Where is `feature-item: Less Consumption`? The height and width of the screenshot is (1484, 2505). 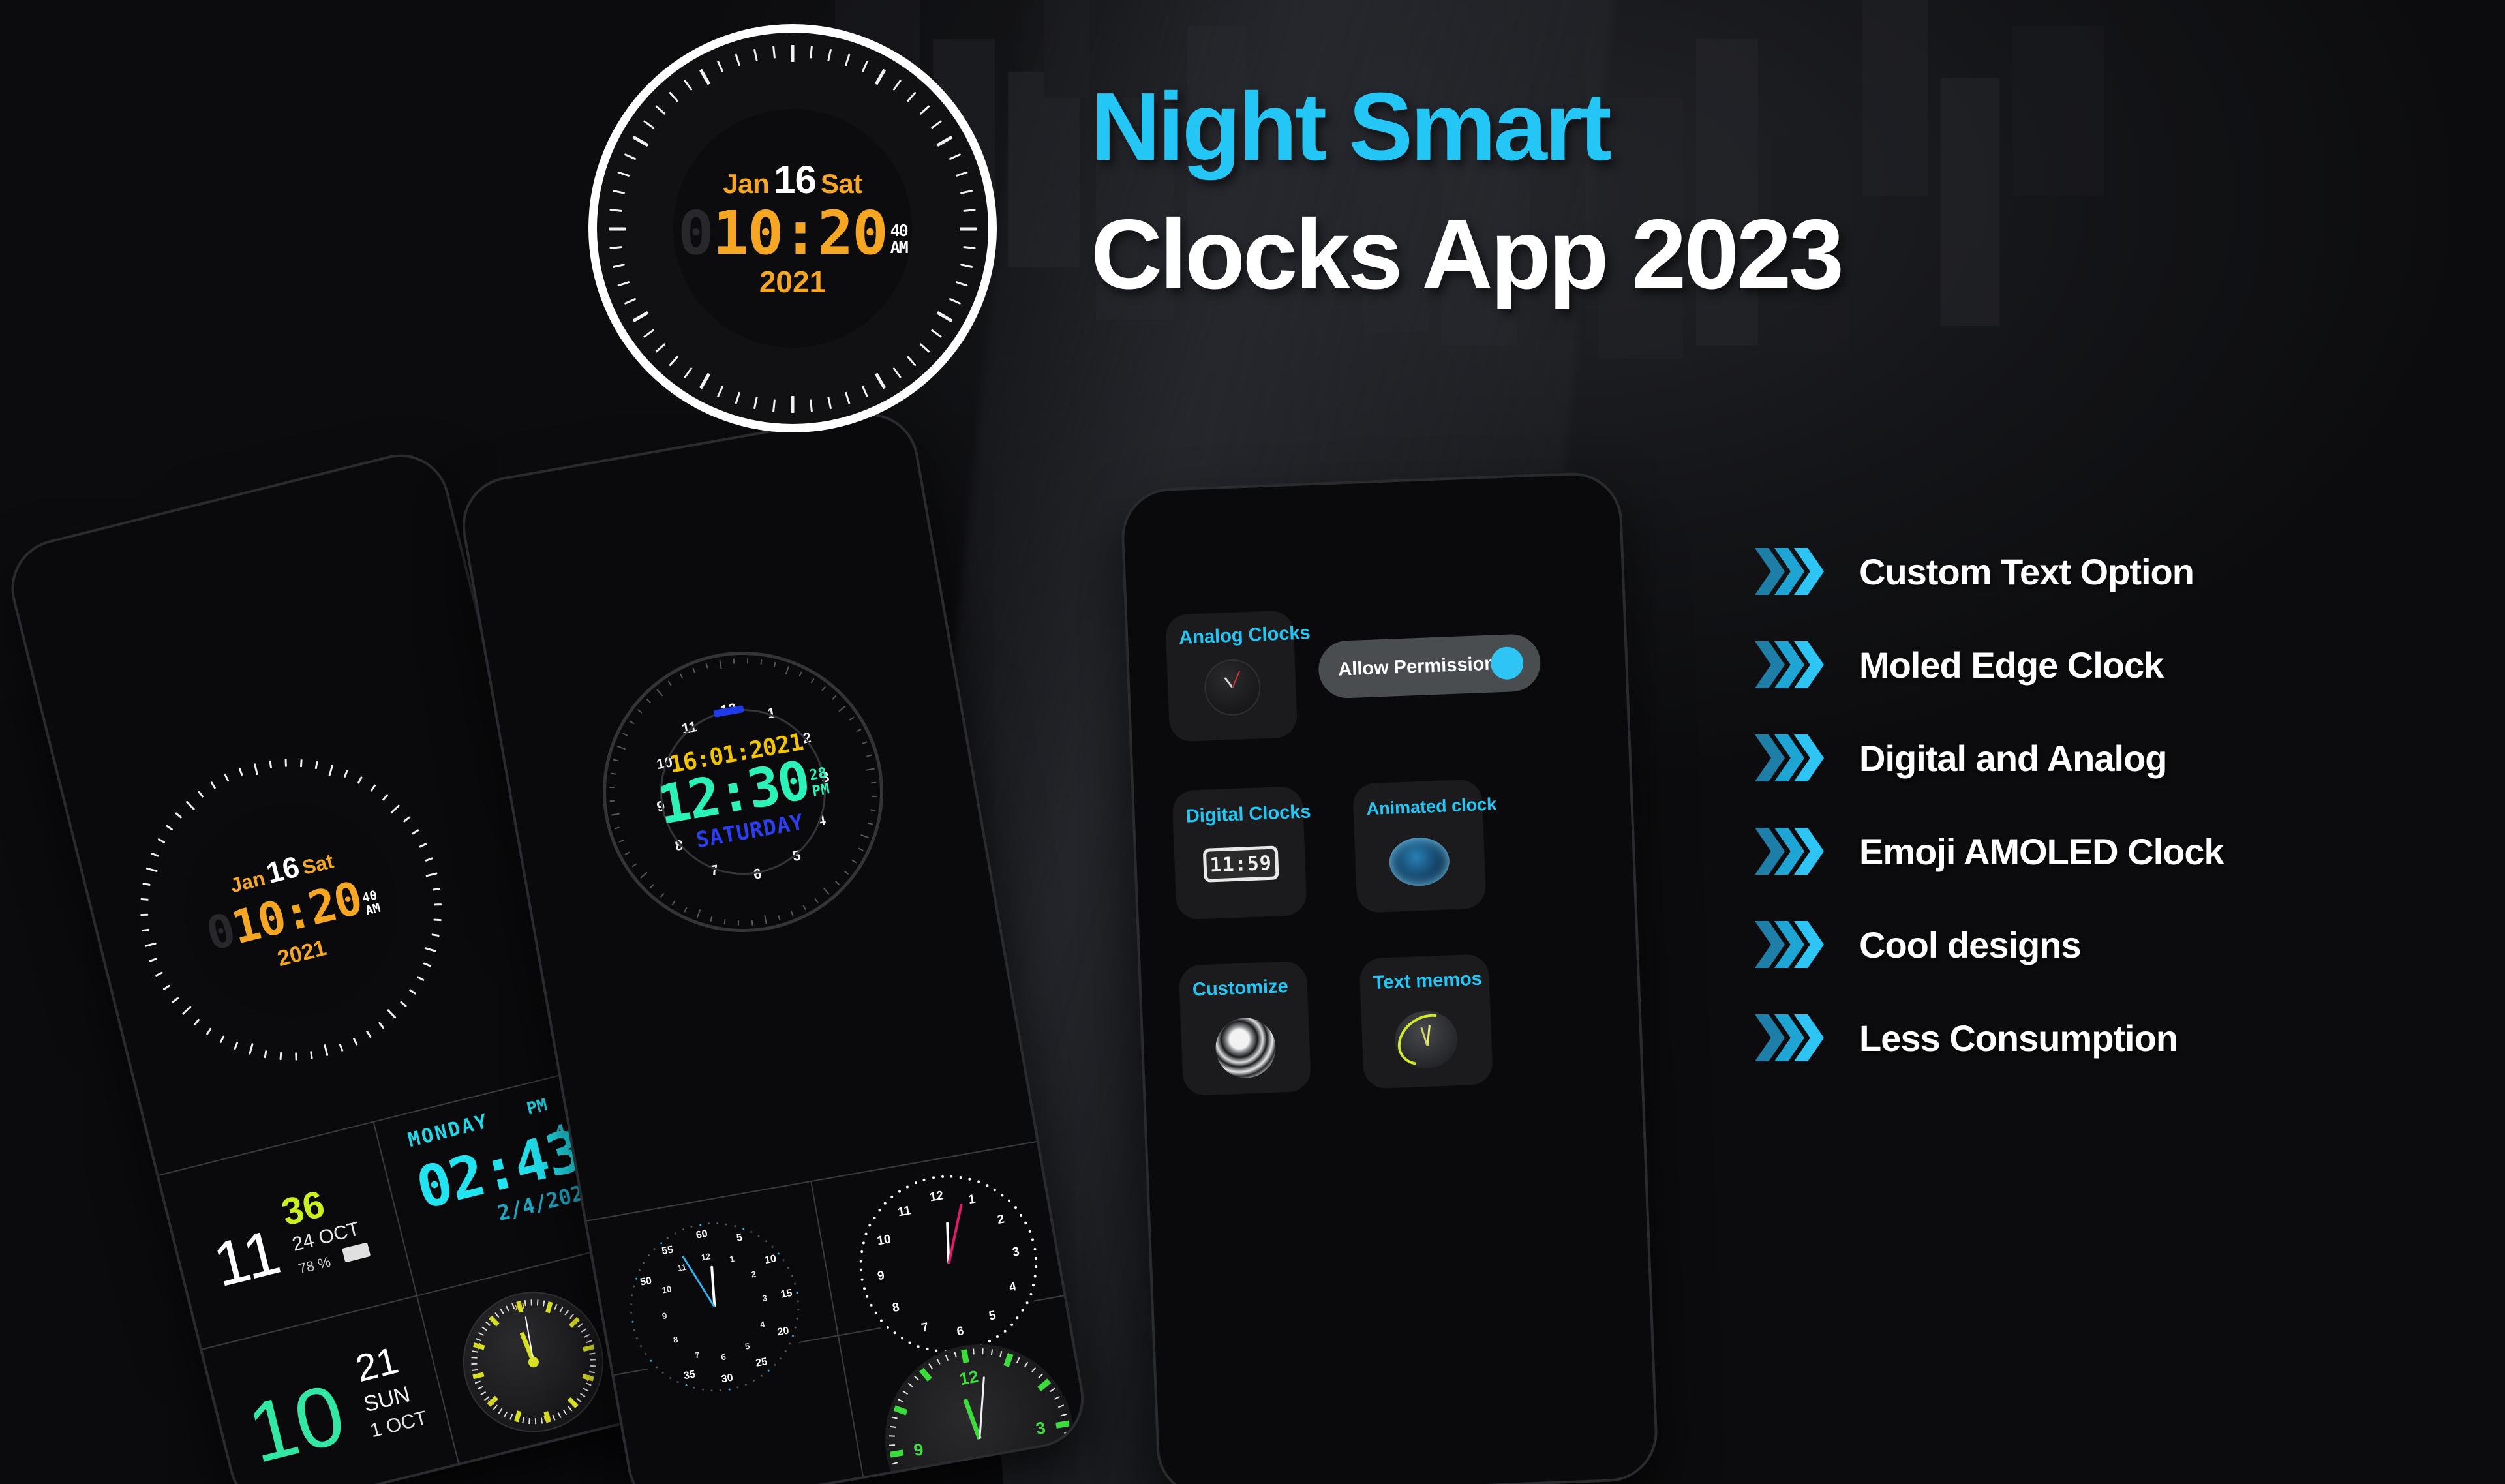 feature-item: Less Consumption is located at coordinates (2113, 1037).